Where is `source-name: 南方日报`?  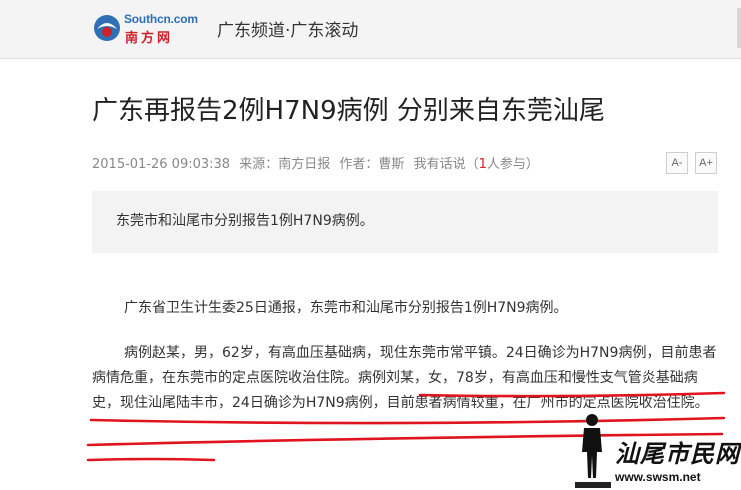
source-name: 南方日报 is located at coordinates (304, 164).